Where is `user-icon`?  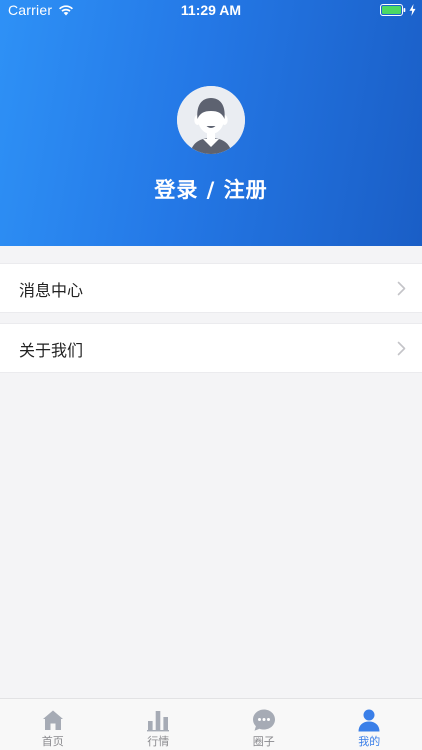
user-icon is located at coordinates (369, 720).